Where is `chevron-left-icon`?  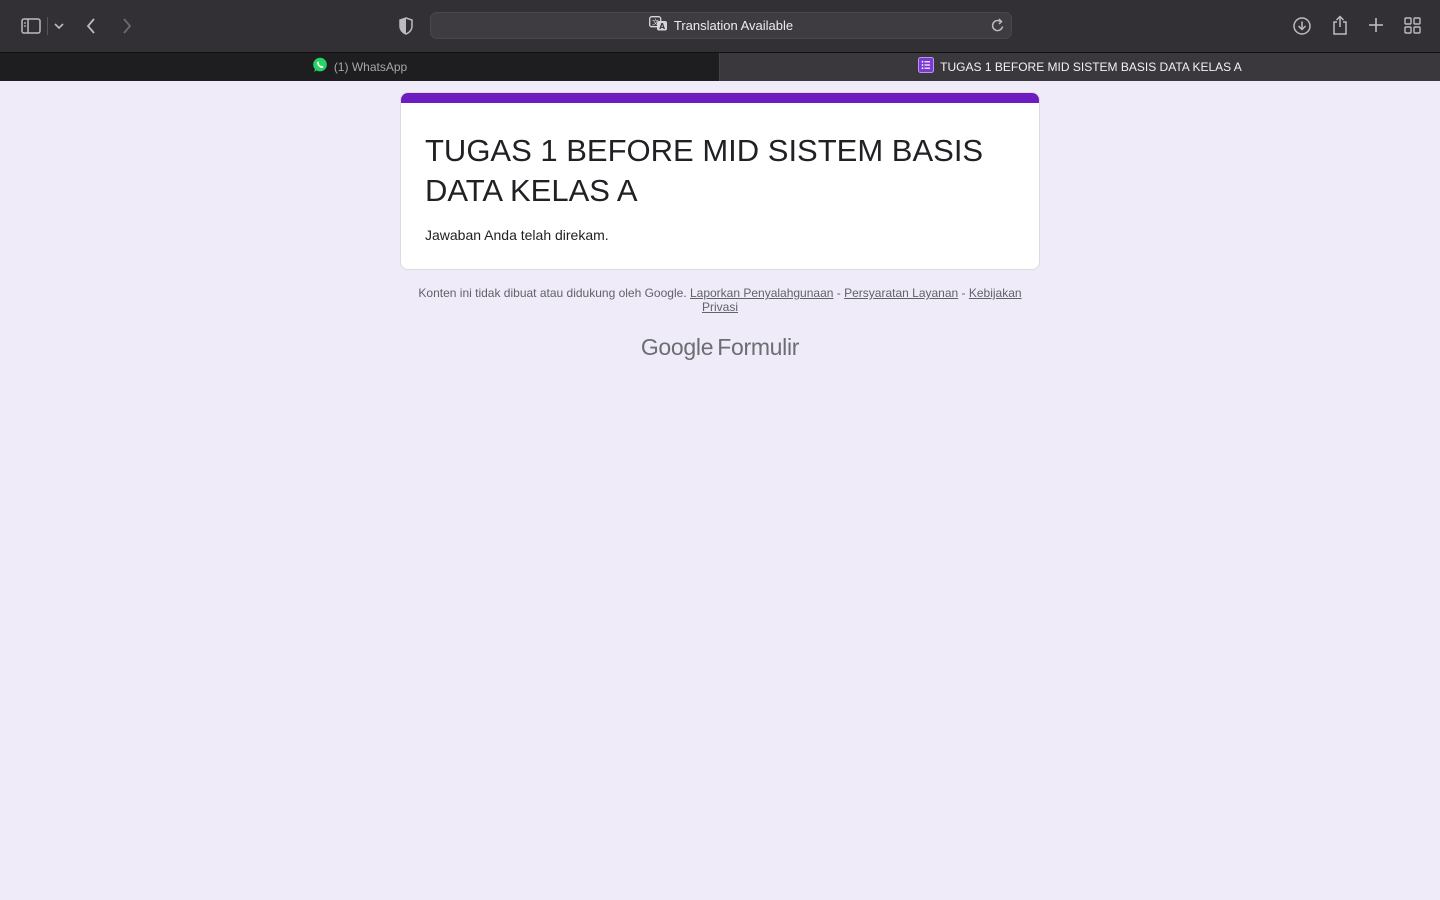
chevron-left-icon is located at coordinates (91, 26).